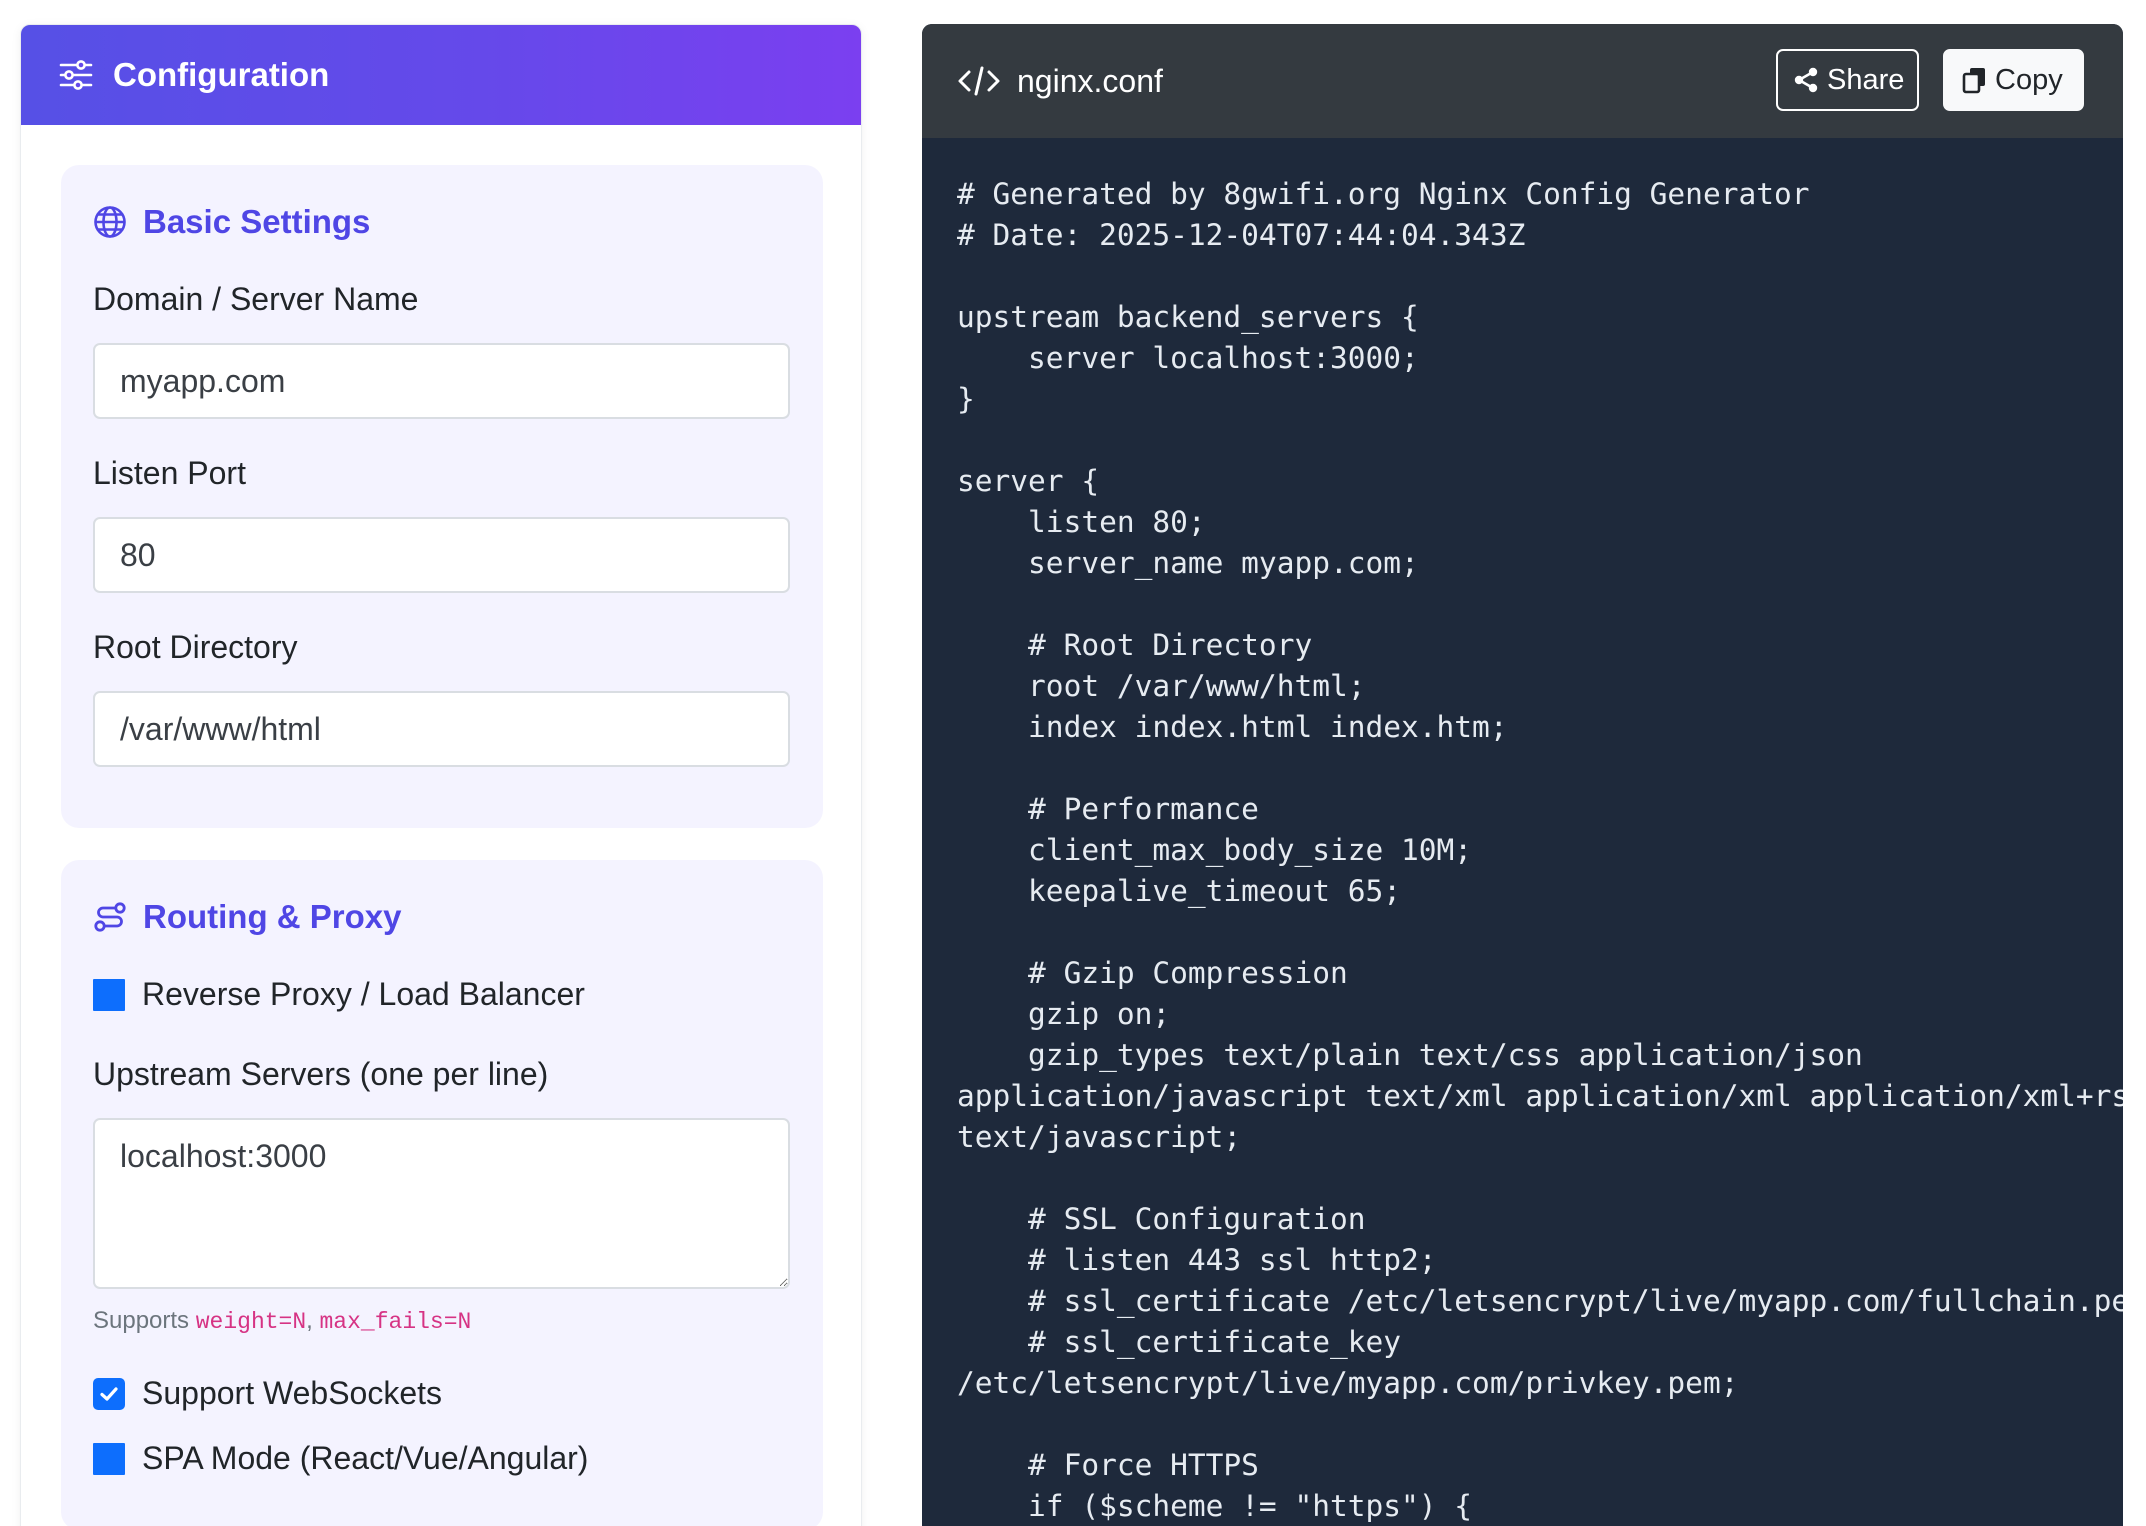  Describe the element at coordinates (221, 74) in the screenshot. I see `configuration-title: Configuration` at that location.